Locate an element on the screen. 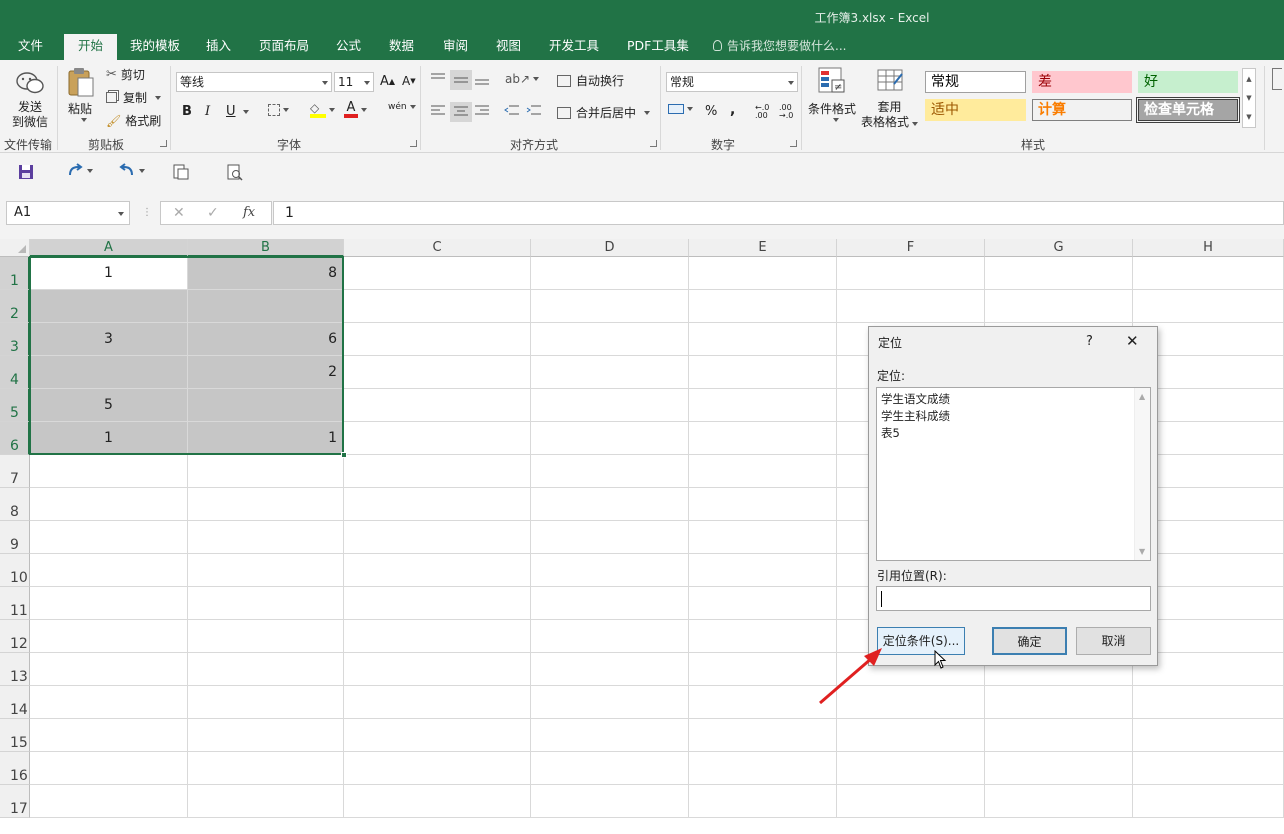 The image size is (1284, 834). align-center-icon is located at coordinates (461, 112).